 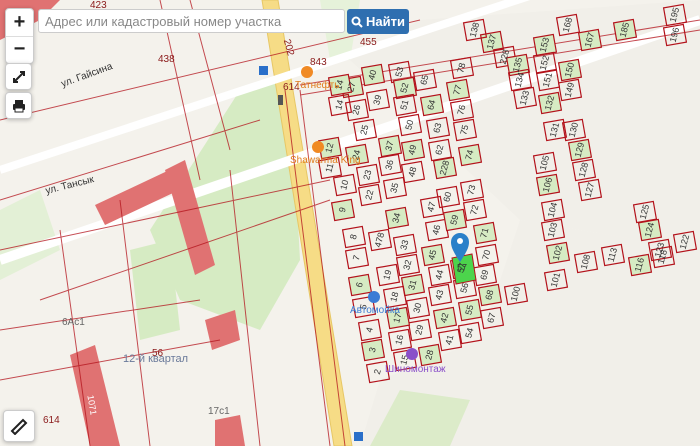 What do you see at coordinates (471, 190) in the screenshot?
I see `parcel-number: 73` at bounding box center [471, 190].